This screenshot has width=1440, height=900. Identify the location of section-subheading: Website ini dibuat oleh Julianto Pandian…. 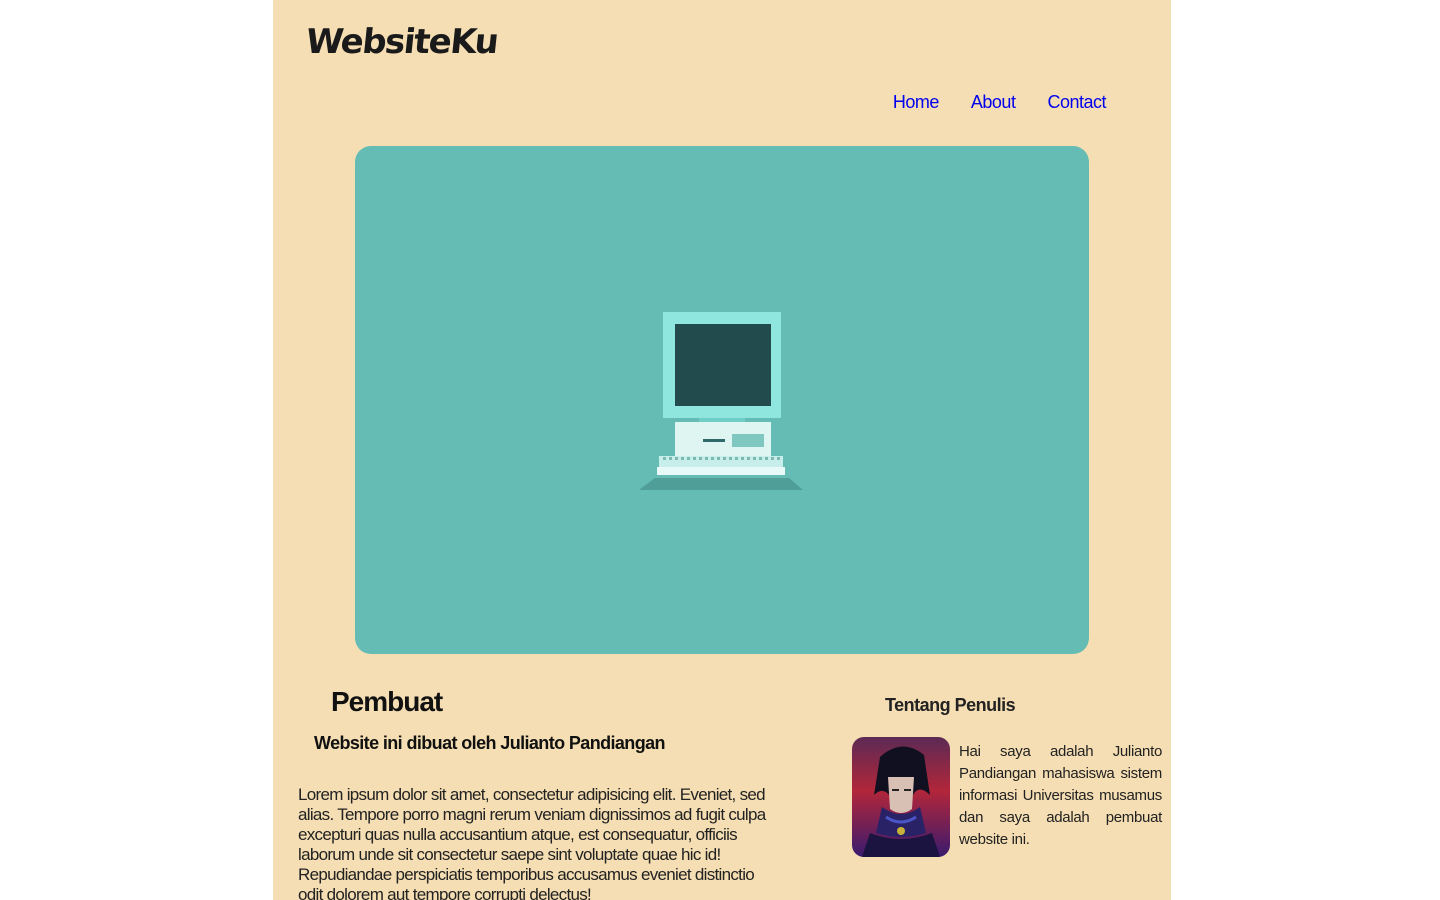
(490, 743).